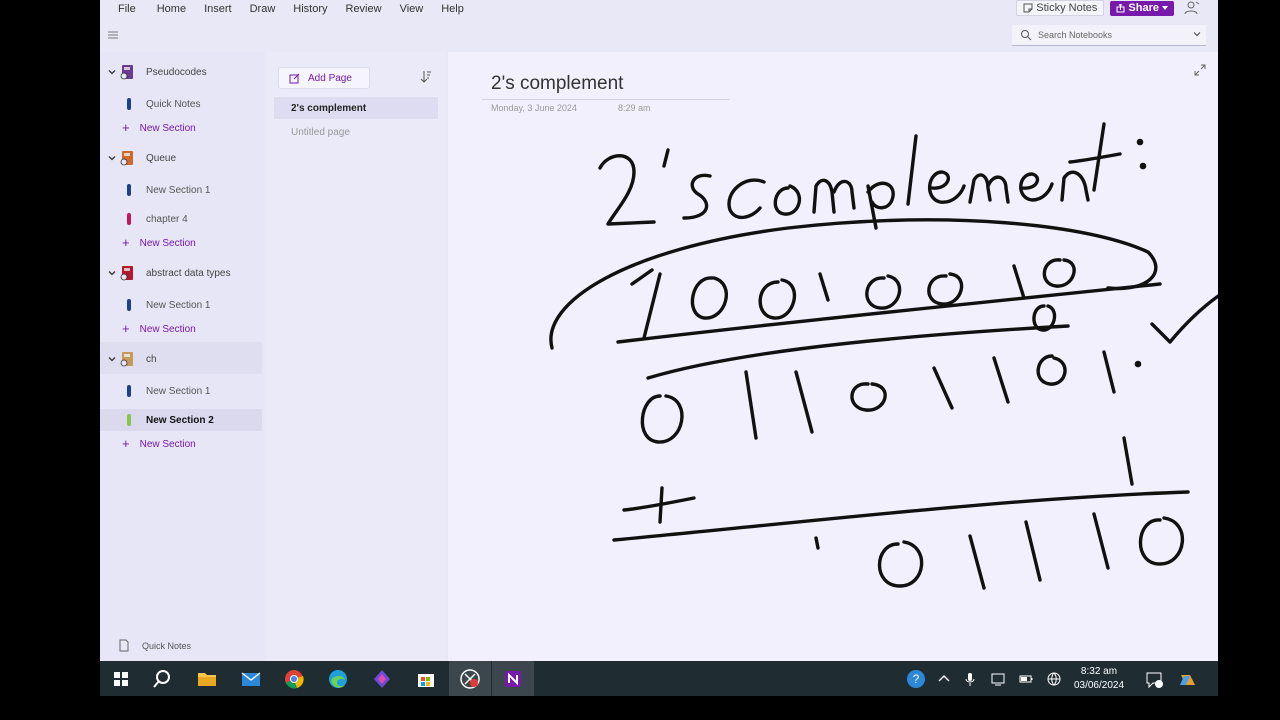 The image size is (1280, 720). I want to click on notebook-name: ch, so click(151, 359).